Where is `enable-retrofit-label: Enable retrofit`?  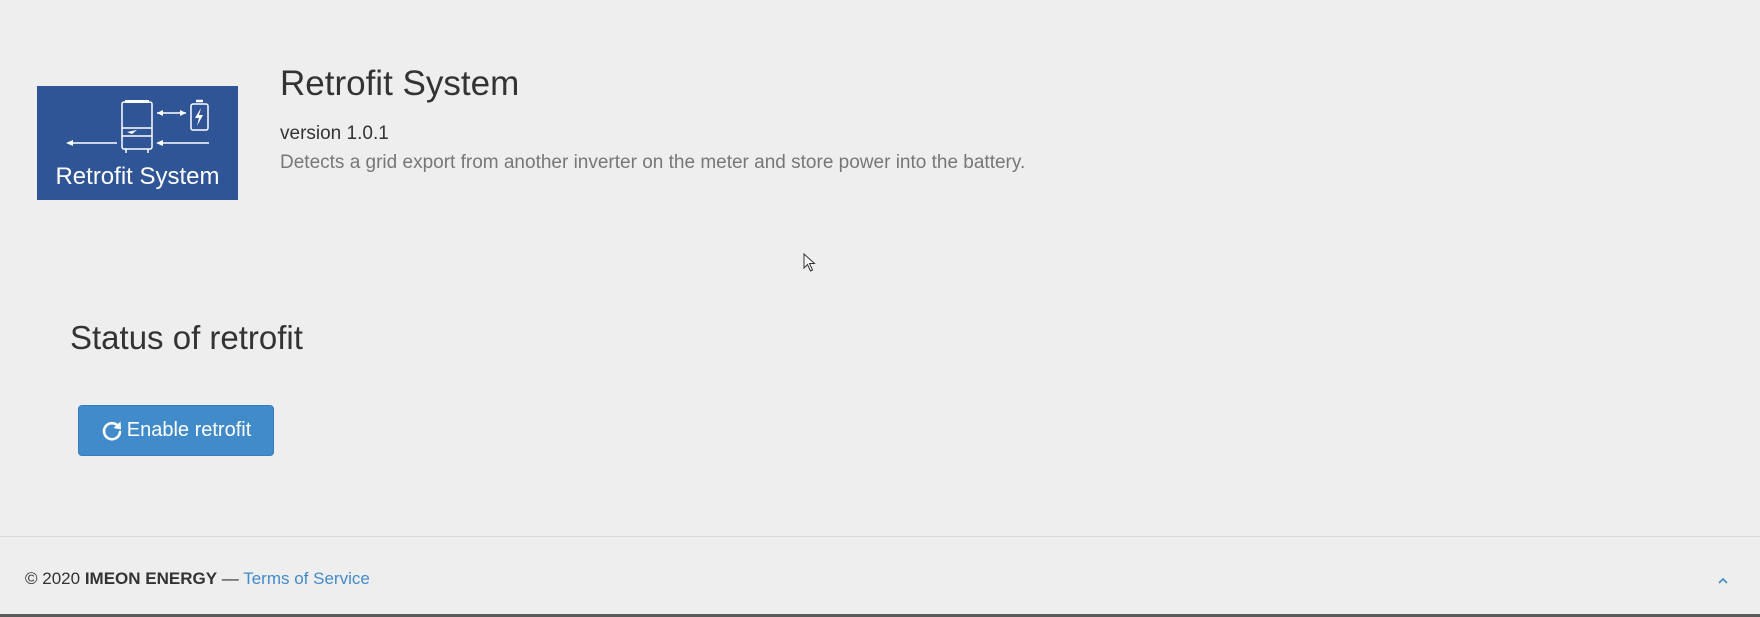 enable-retrofit-label: Enable retrofit is located at coordinates (189, 430).